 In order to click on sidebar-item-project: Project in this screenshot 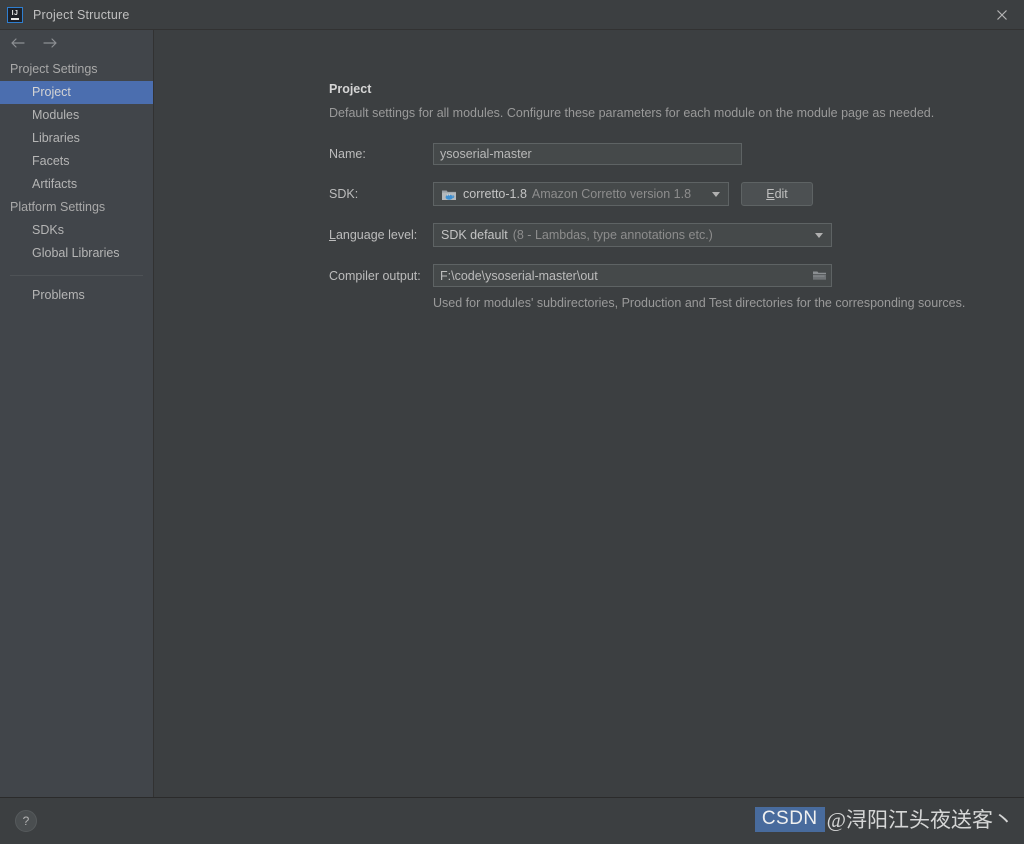, I will do `click(76, 92)`.